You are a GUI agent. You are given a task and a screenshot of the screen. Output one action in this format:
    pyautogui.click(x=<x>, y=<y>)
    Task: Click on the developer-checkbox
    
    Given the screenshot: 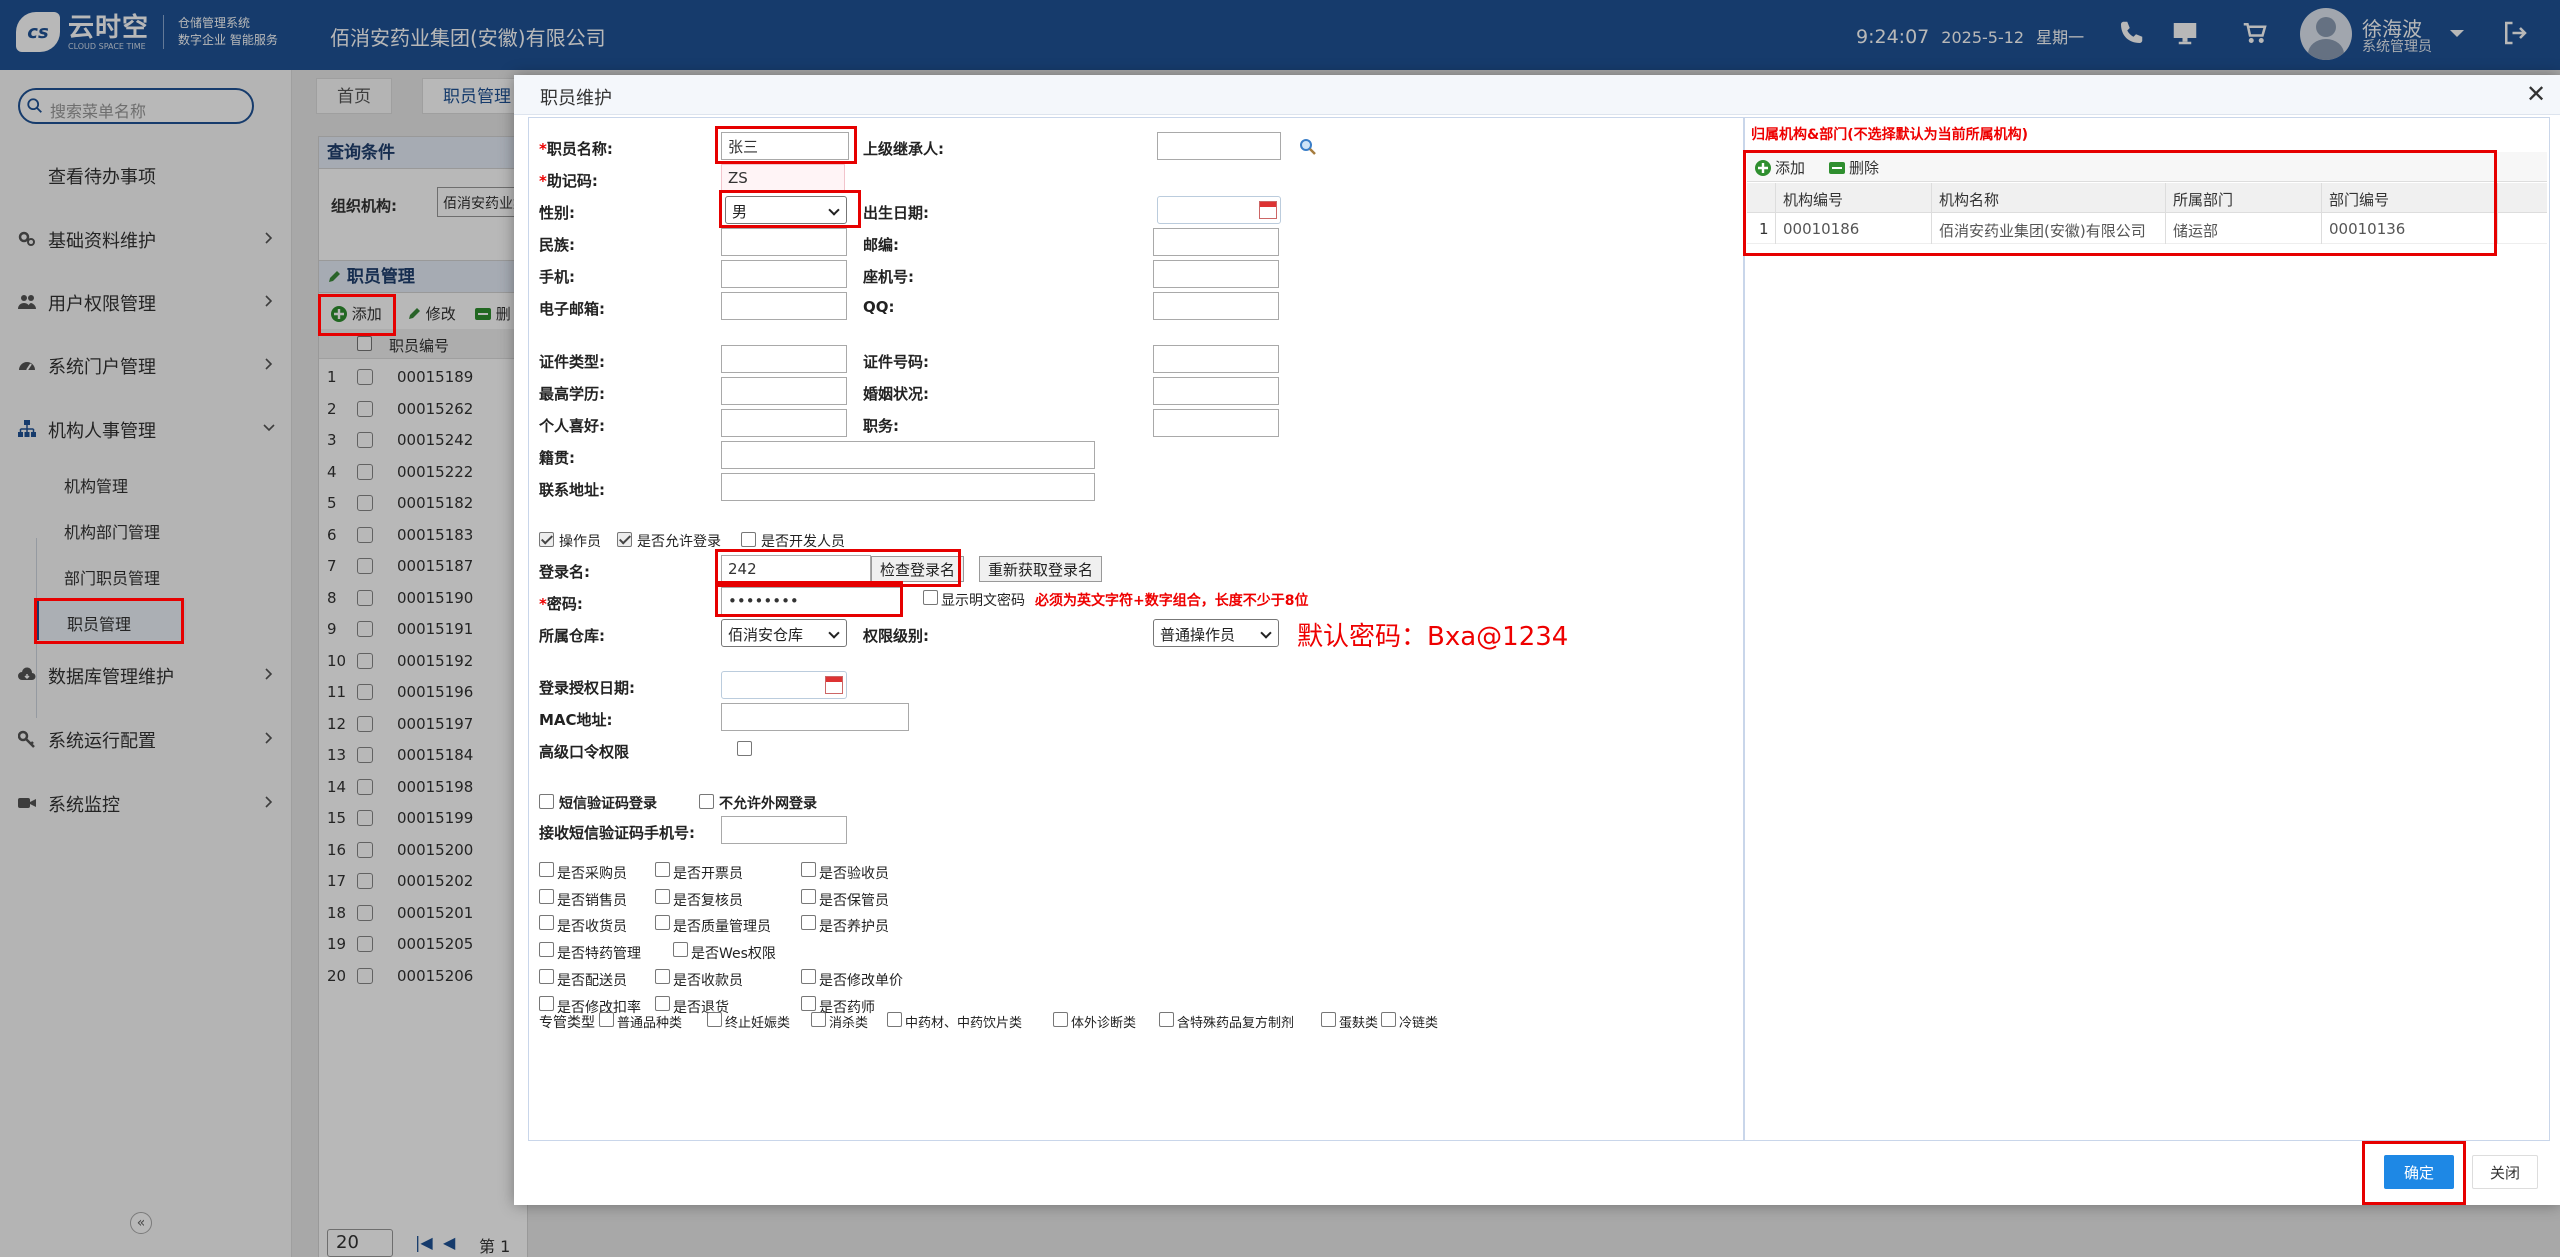 What is the action you would take?
    pyautogui.click(x=748, y=539)
    